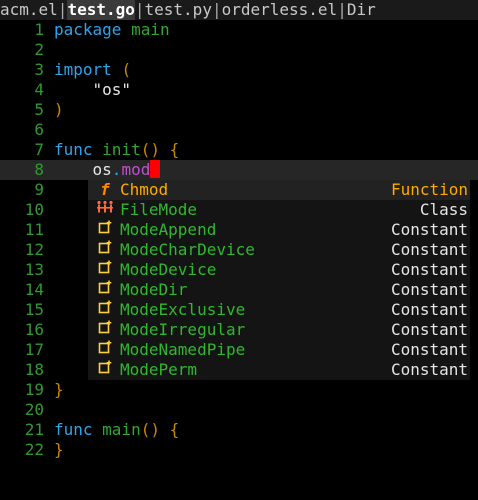 The width and height of the screenshot is (478, 500). Describe the element at coordinates (279, 350) in the screenshot. I see `completion-item: ModeNamedPipe Constant` at that location.